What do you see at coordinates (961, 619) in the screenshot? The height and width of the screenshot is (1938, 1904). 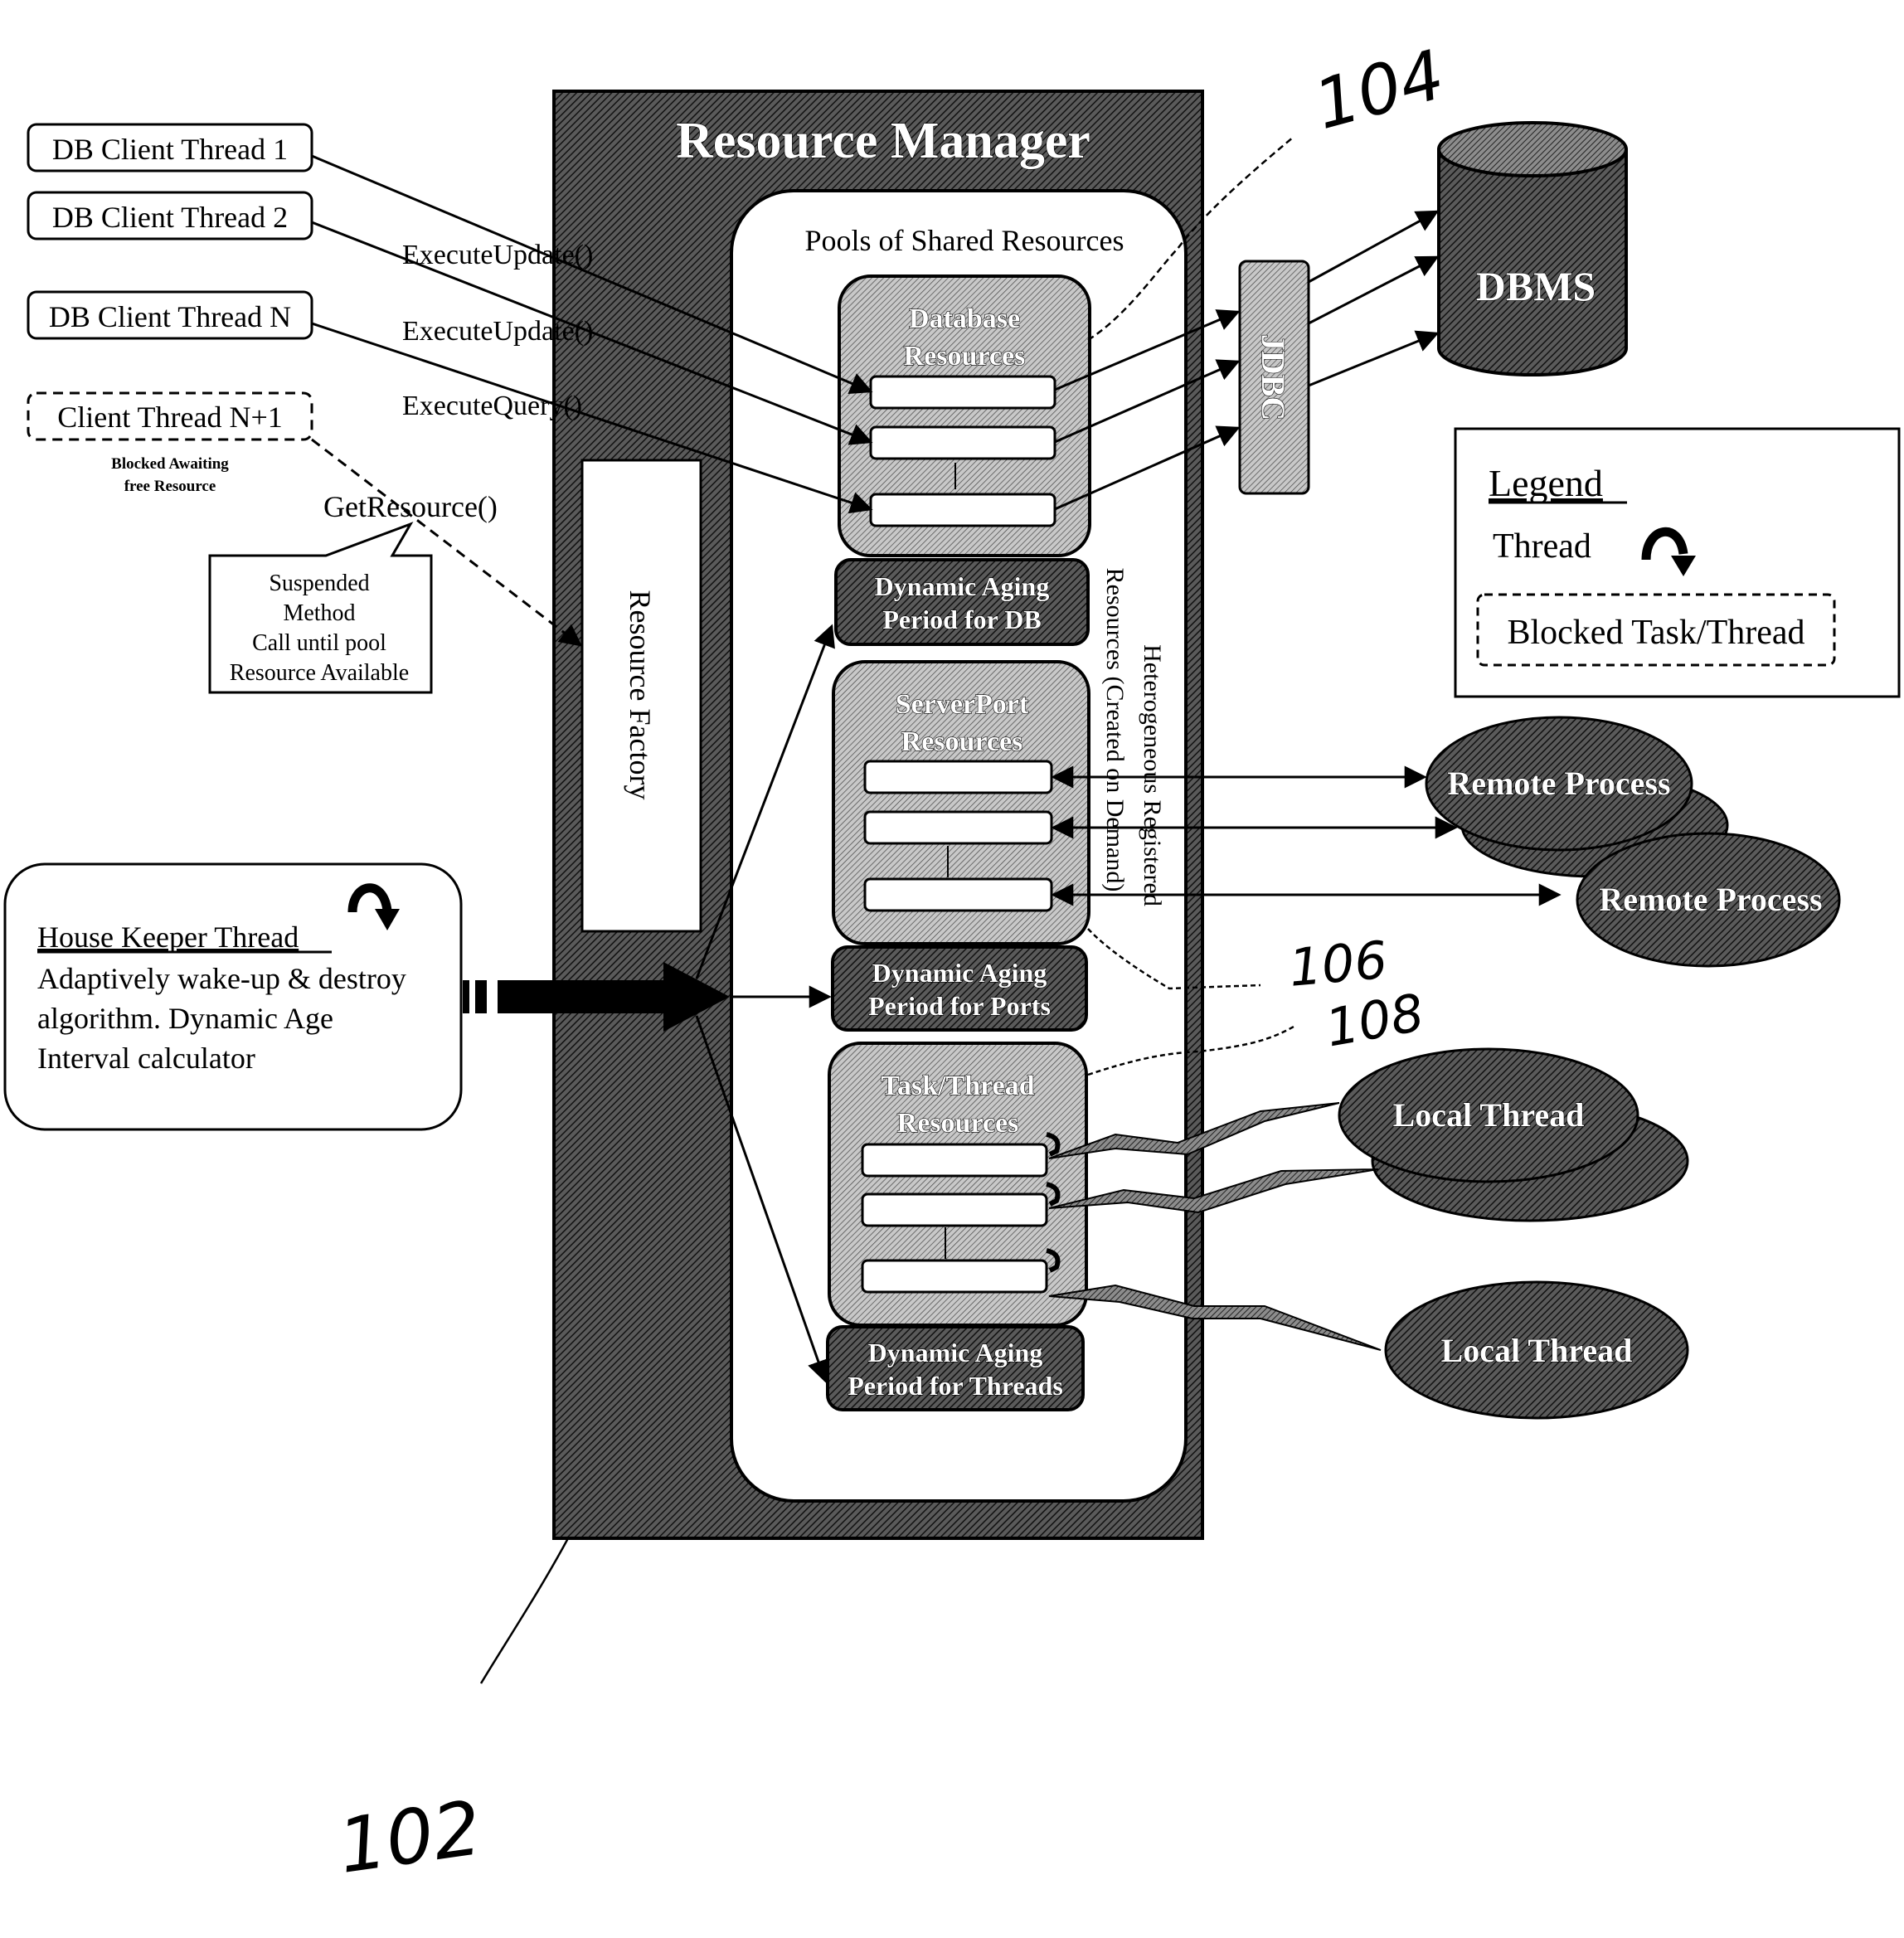 I see `aging-period-db-line2: Period for DB` at bounding box center [961, 619].